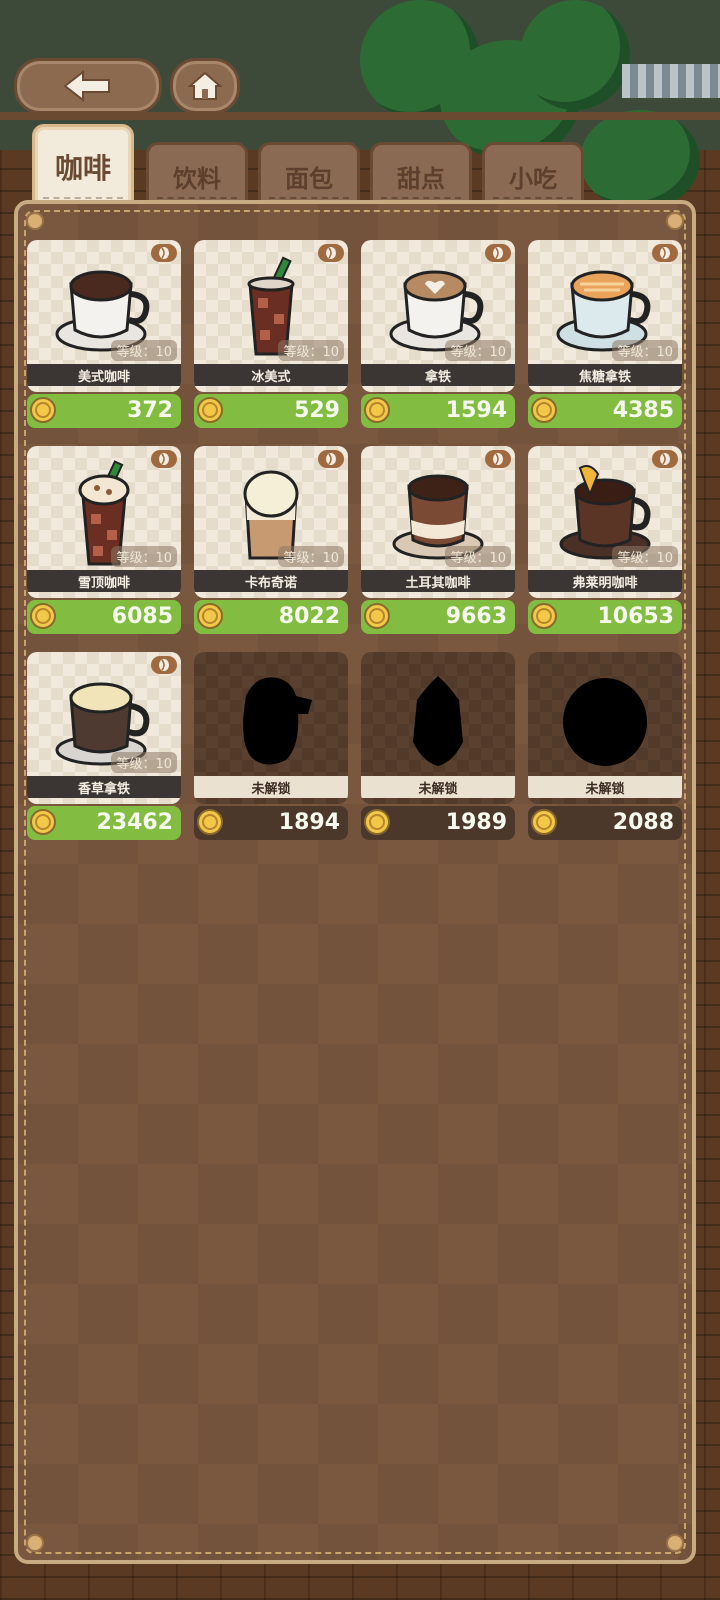 This screenshot has height=1600, width=720. I want to click on back-button, so click(88, 86).